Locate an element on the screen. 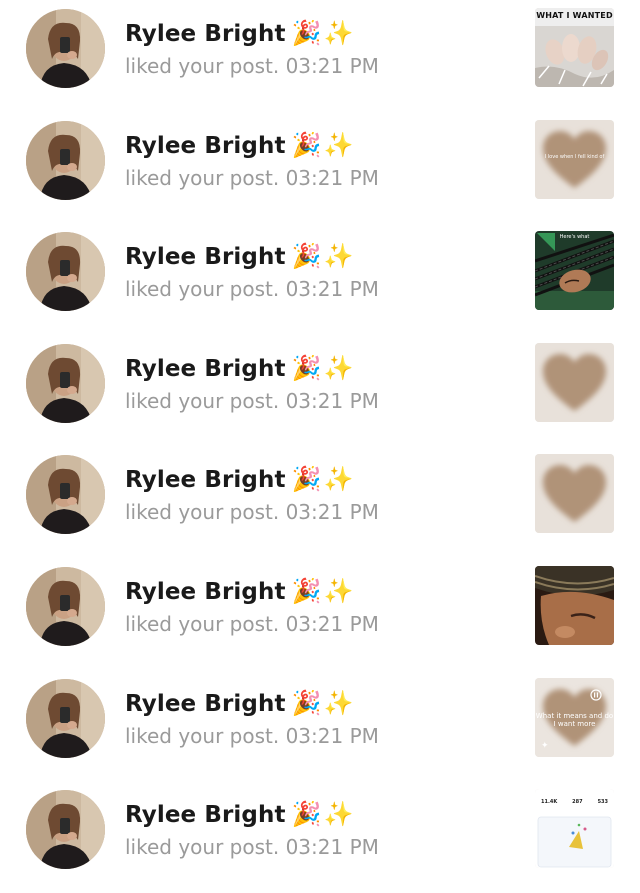 The width and height of the screenshot is (640, 893). stat-saves: 533 is located at coordinates (602, 802).